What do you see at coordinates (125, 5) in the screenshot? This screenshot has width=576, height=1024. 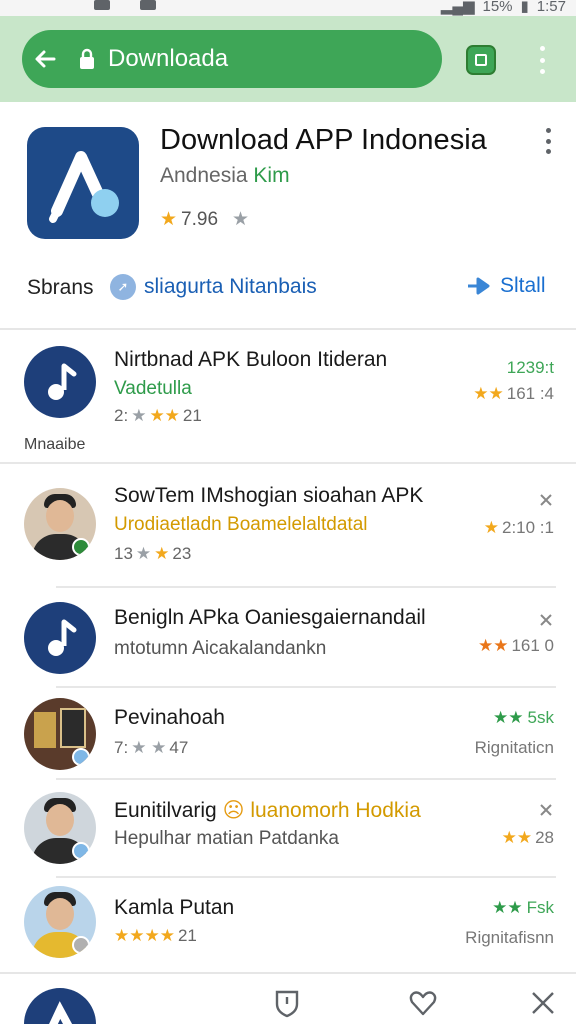 I see `status-notification-icons` at bounding box center [125, 5].